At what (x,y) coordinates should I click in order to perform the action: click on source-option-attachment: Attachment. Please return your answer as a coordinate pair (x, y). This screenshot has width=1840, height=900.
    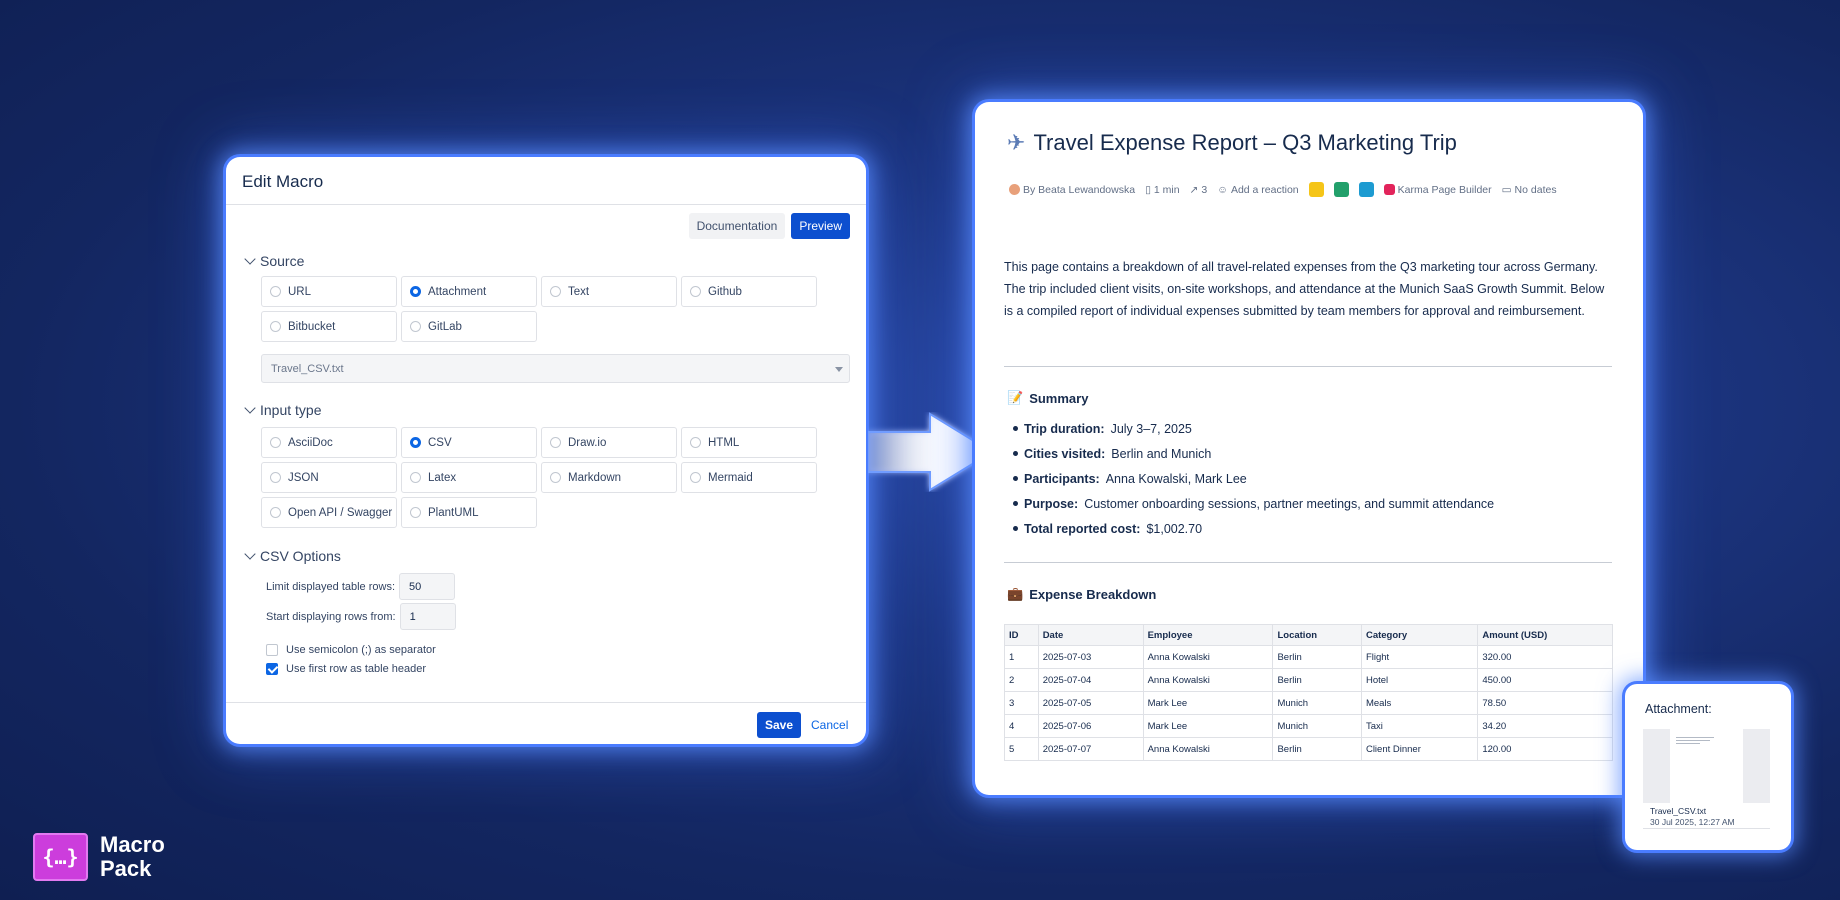
    Looking at the image, I should click on (469, 291).